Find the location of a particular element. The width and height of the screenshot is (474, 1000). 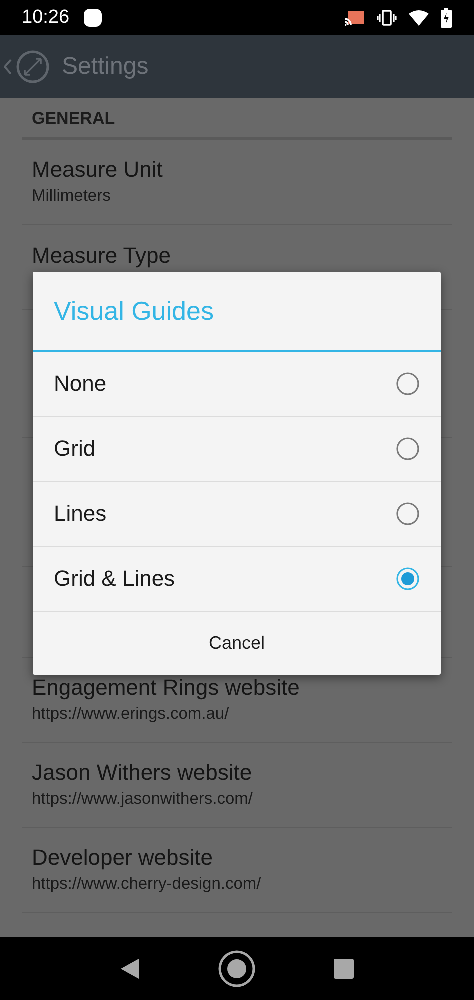

battery-icon is located at coordinates (446, 18).